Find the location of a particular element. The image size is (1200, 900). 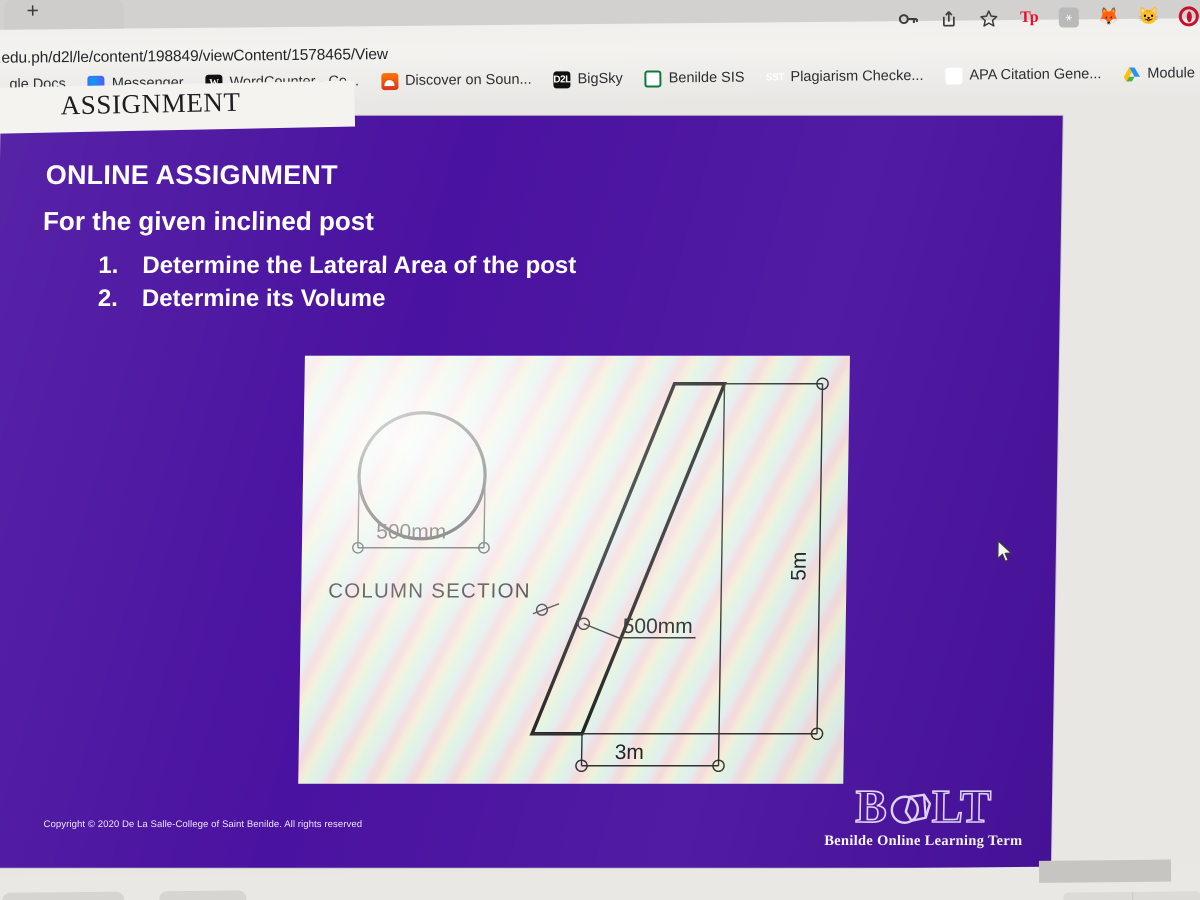

post-width-label: 500mm is located at coordinates (658, 626).